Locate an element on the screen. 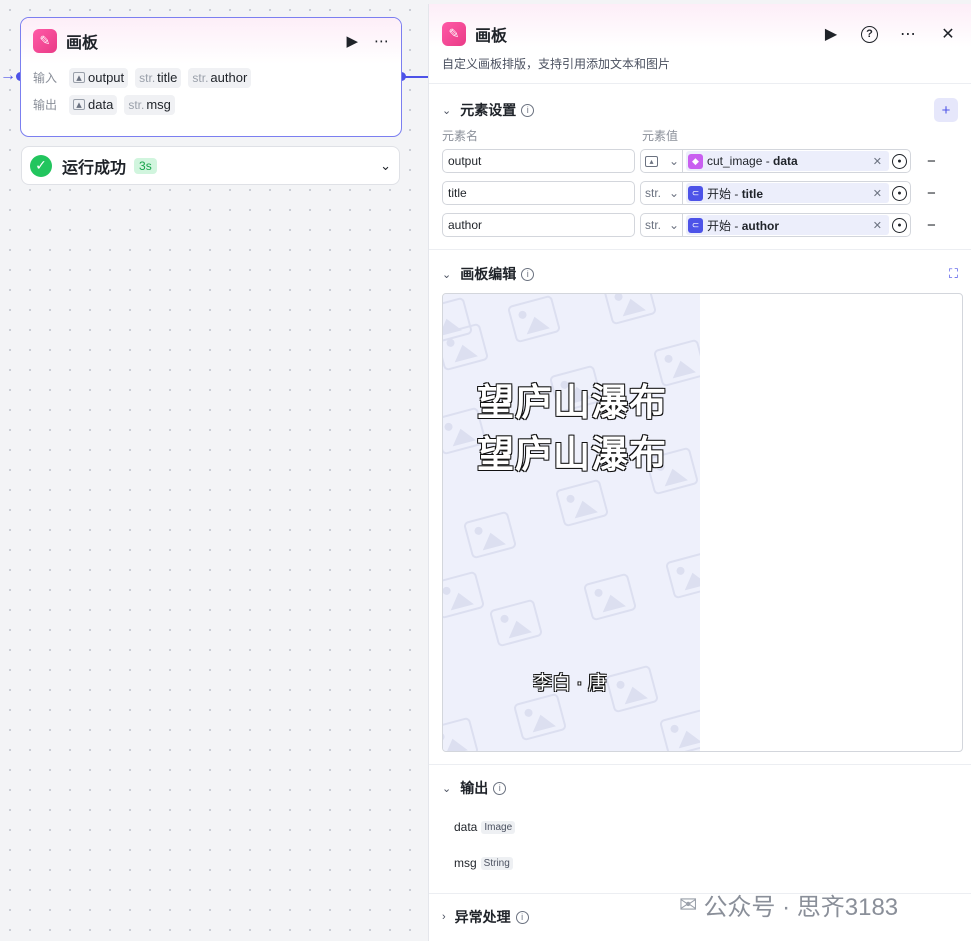 This screenshot has height=941, width=971. element-row: author str. ⌄ ⊂ 开始 - author ✕ ● − is located at coordinates (700, 225).